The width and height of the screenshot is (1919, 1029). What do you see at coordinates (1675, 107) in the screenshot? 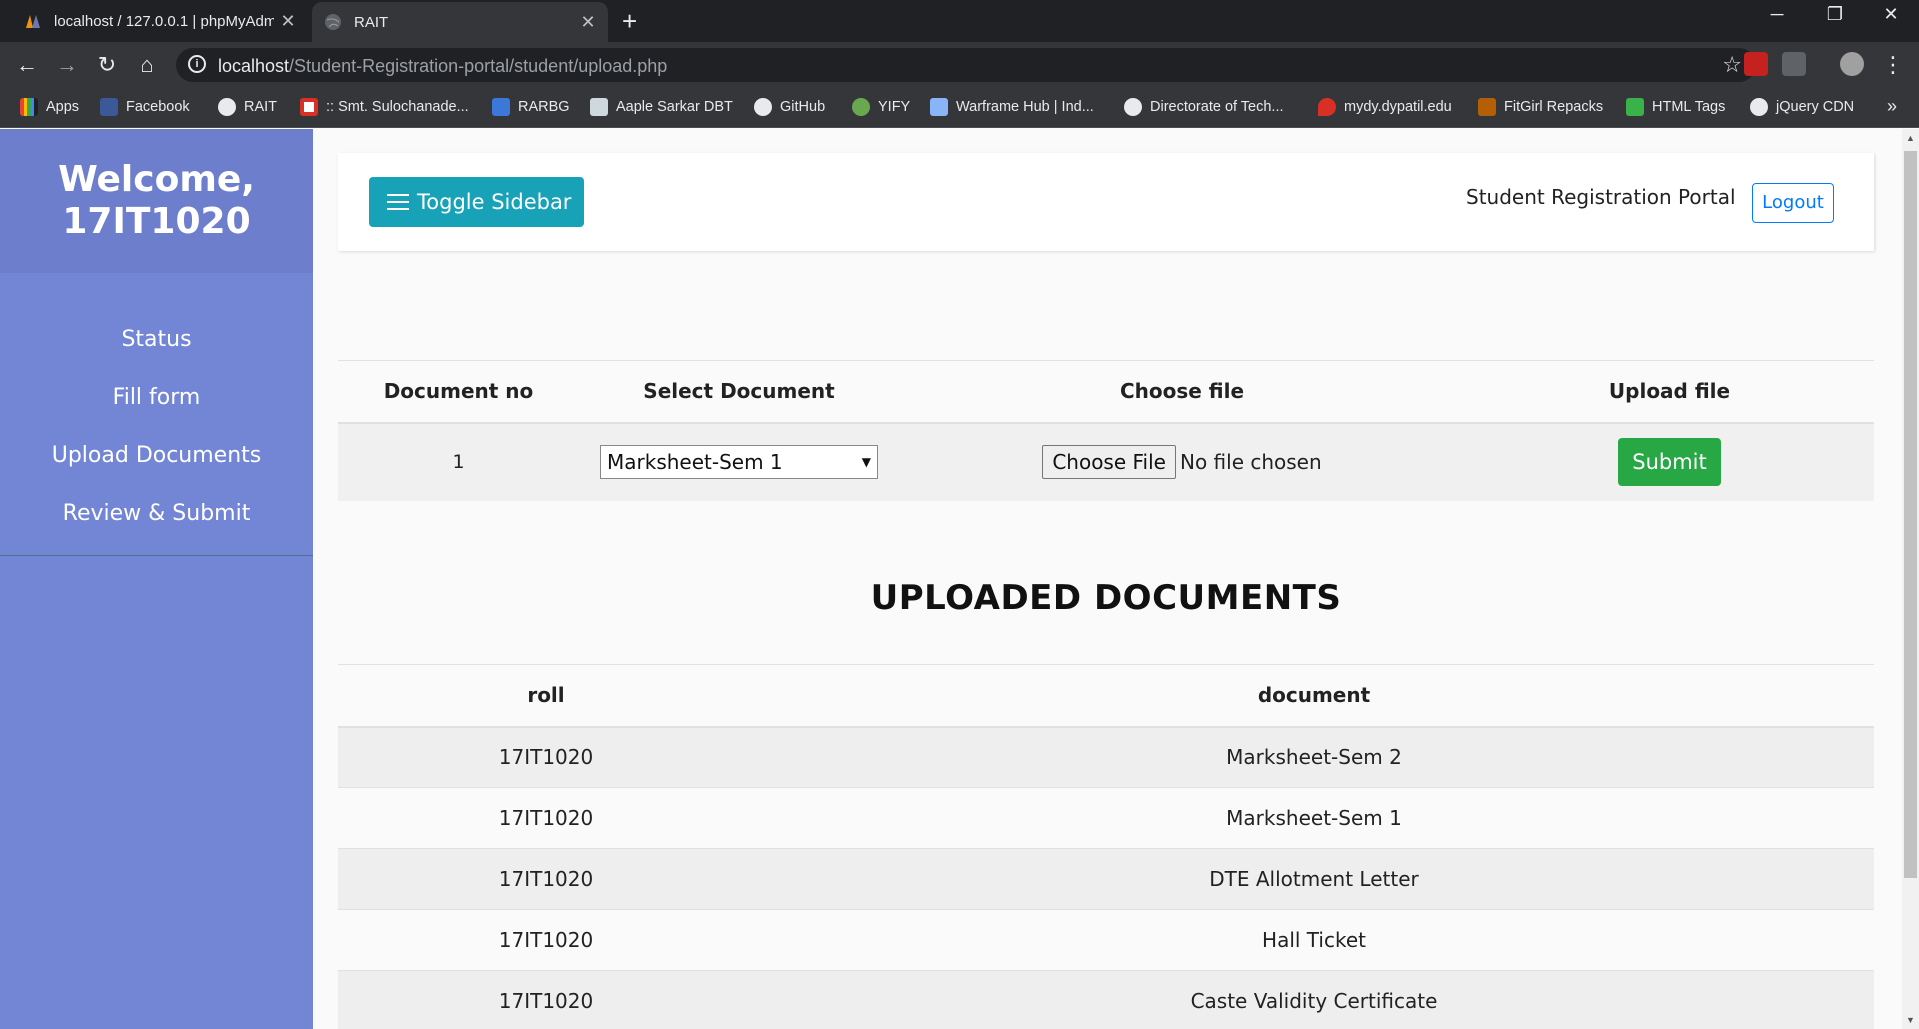
I see `bookmark-html-tags: HTML Tags` at bounding box center [1675, 107].